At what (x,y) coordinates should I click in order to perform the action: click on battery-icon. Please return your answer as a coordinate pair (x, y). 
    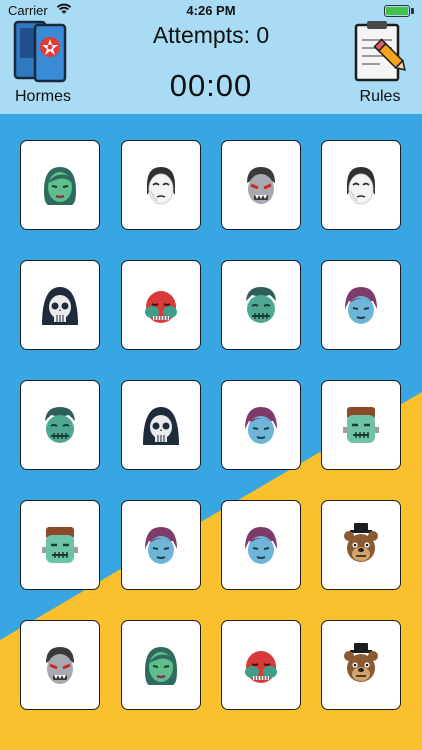
    Looking at the image, I should click on (397, 11).